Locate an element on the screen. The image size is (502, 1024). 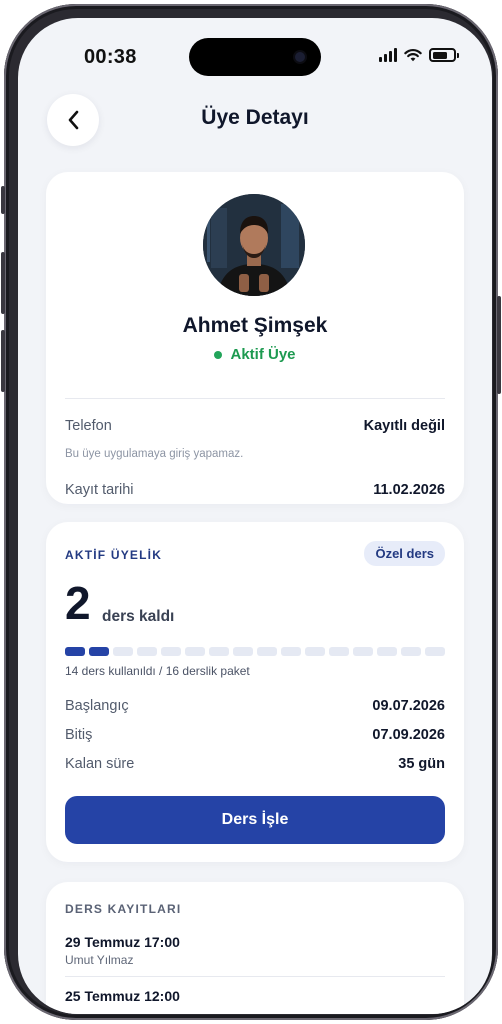
status-time: 00:38 is located at coordinates (110, 57).